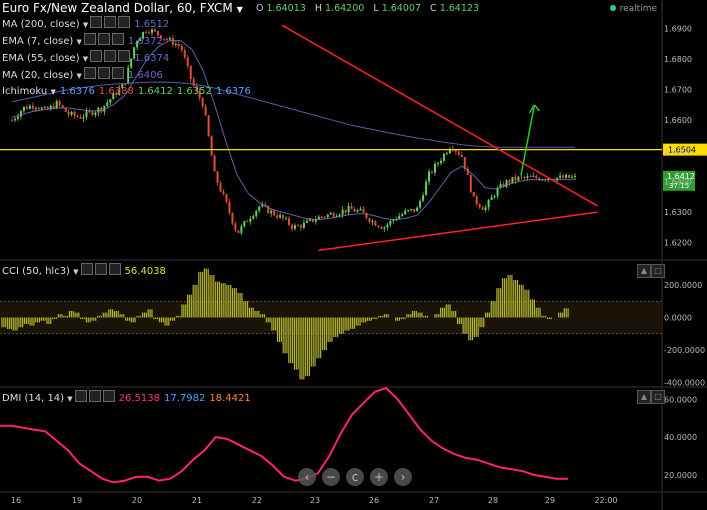 The height and width of the screenshot is (510, 707). Describe the element at coordinates (33, 398) in the screenshot. I see `dmi-legend-name: DMI (14, 14)` at that location.